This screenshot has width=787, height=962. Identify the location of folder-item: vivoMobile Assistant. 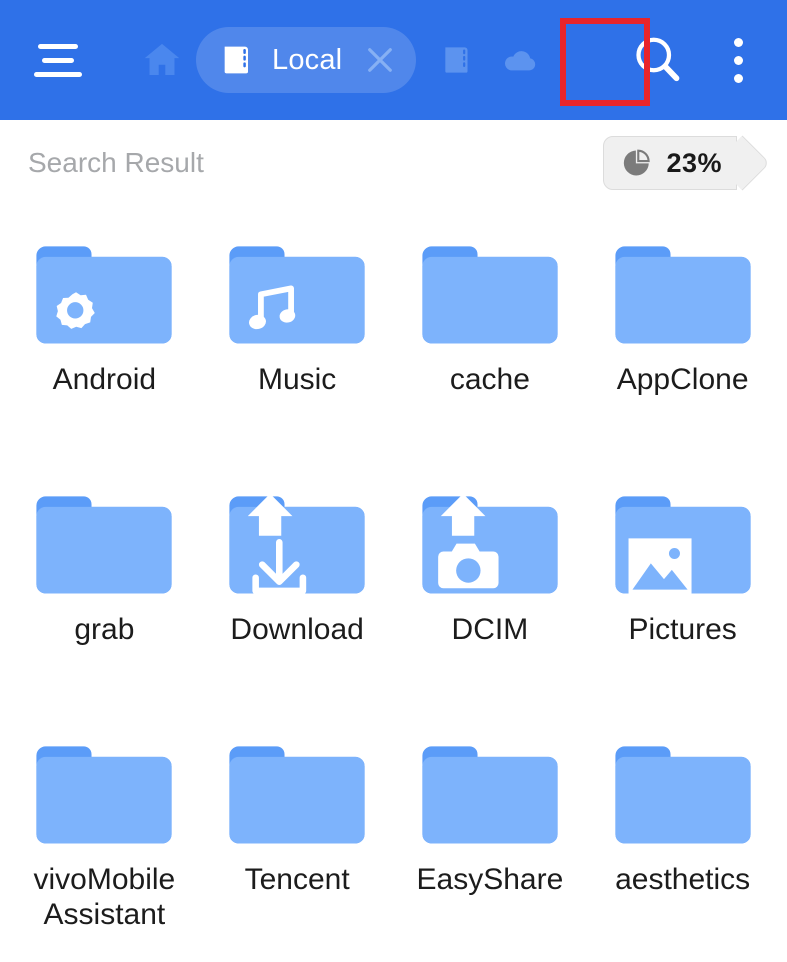
(104, 837).